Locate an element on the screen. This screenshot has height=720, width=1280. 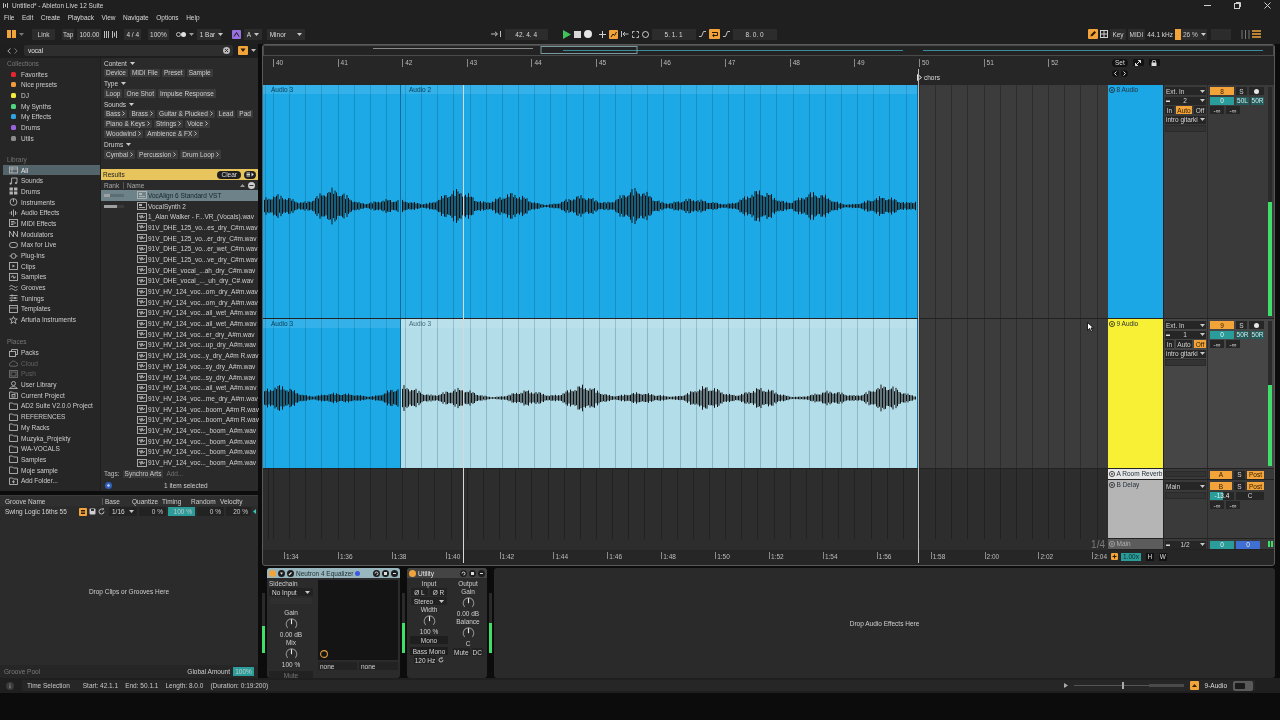
info-icon is located at coordinates (10, 685).